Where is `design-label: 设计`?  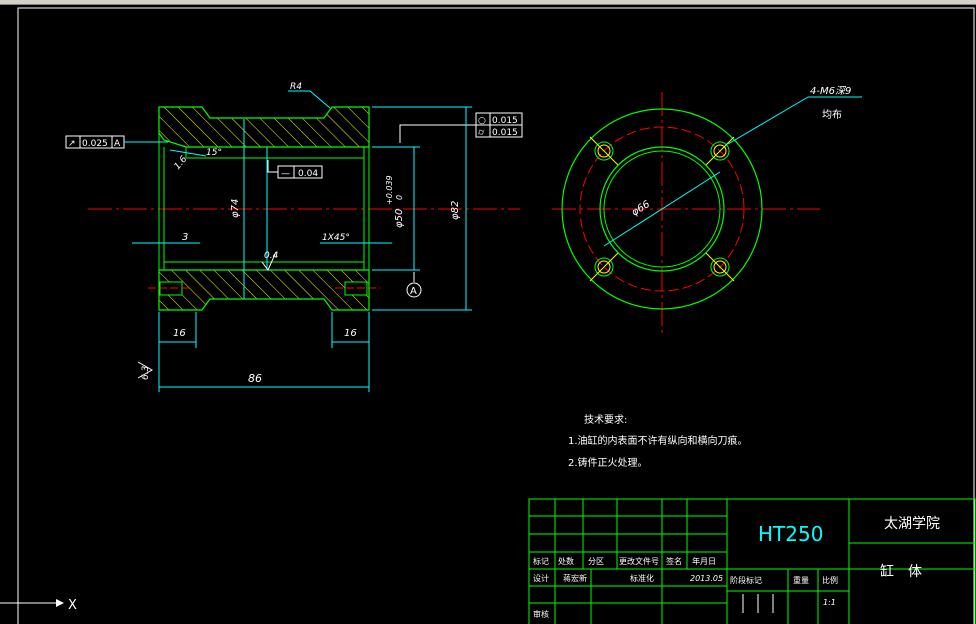
design-label: 设计 is located at coordinates (541, 578).